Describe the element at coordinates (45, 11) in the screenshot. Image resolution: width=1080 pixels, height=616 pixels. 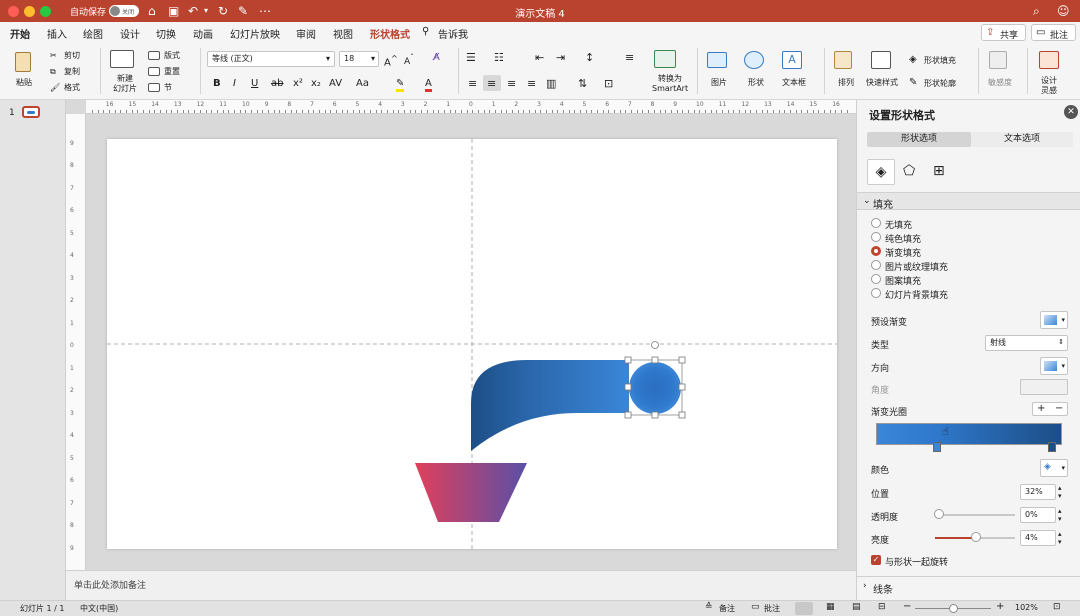
I see `zoom-window-button` at that location.